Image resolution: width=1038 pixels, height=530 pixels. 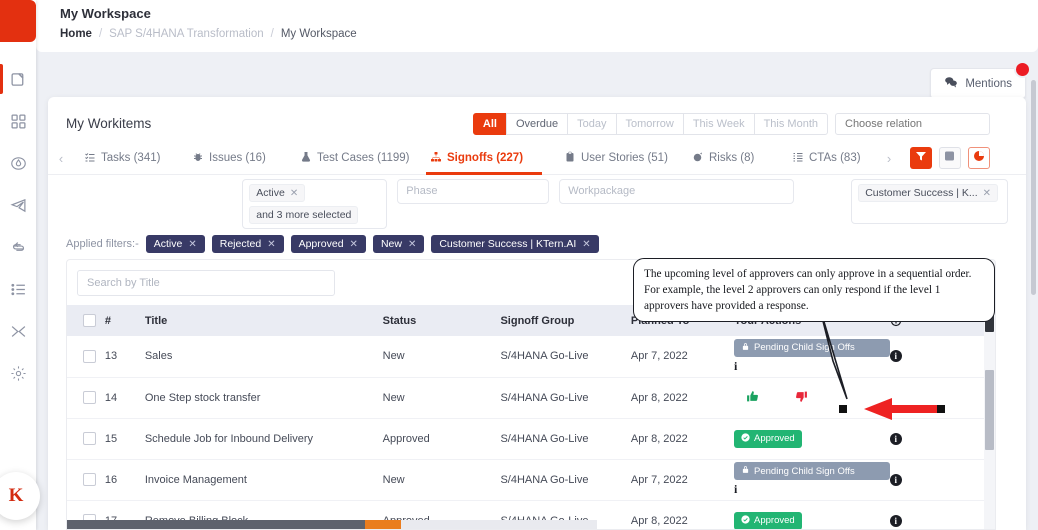 I want to click on column-header-signoff-group: Signoff Group, so click(x=565, y=320).